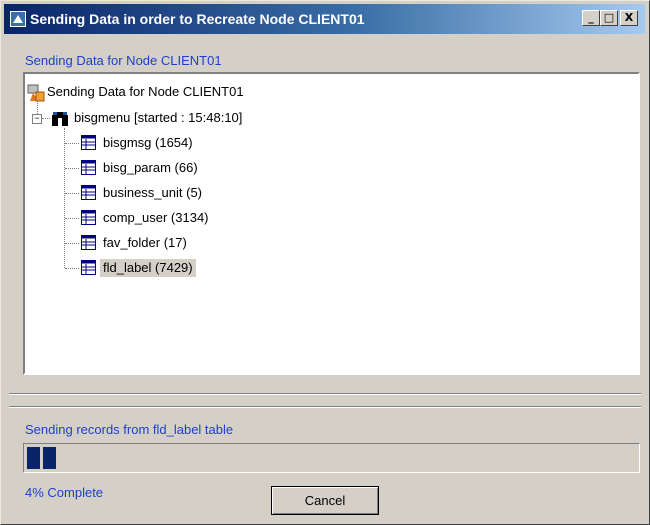 The image size is (650, 525). Describe the element at coordinates (156, 217) in the screenshot. I see `table-row-label: comp_user (3134)` at that location.